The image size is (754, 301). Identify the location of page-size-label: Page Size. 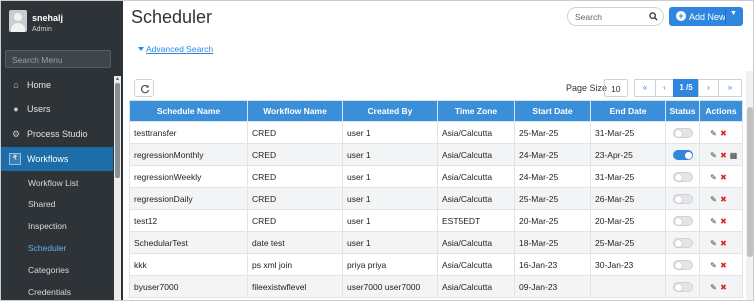
(587, 88).